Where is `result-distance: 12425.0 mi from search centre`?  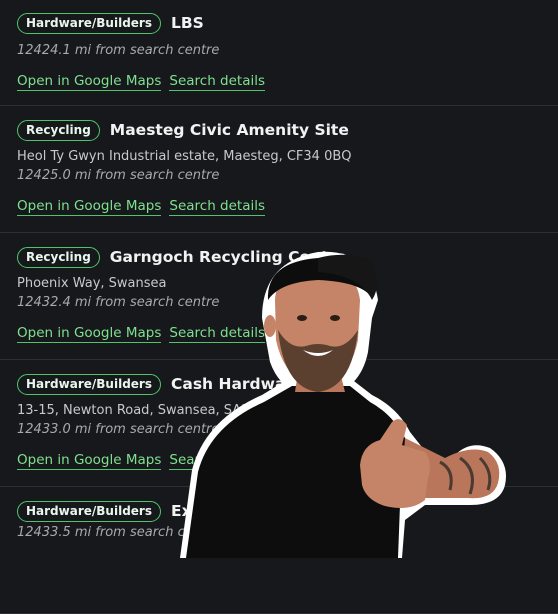 result-distance: 12425.0 mi from search centre is located at coordinates (118, 175).